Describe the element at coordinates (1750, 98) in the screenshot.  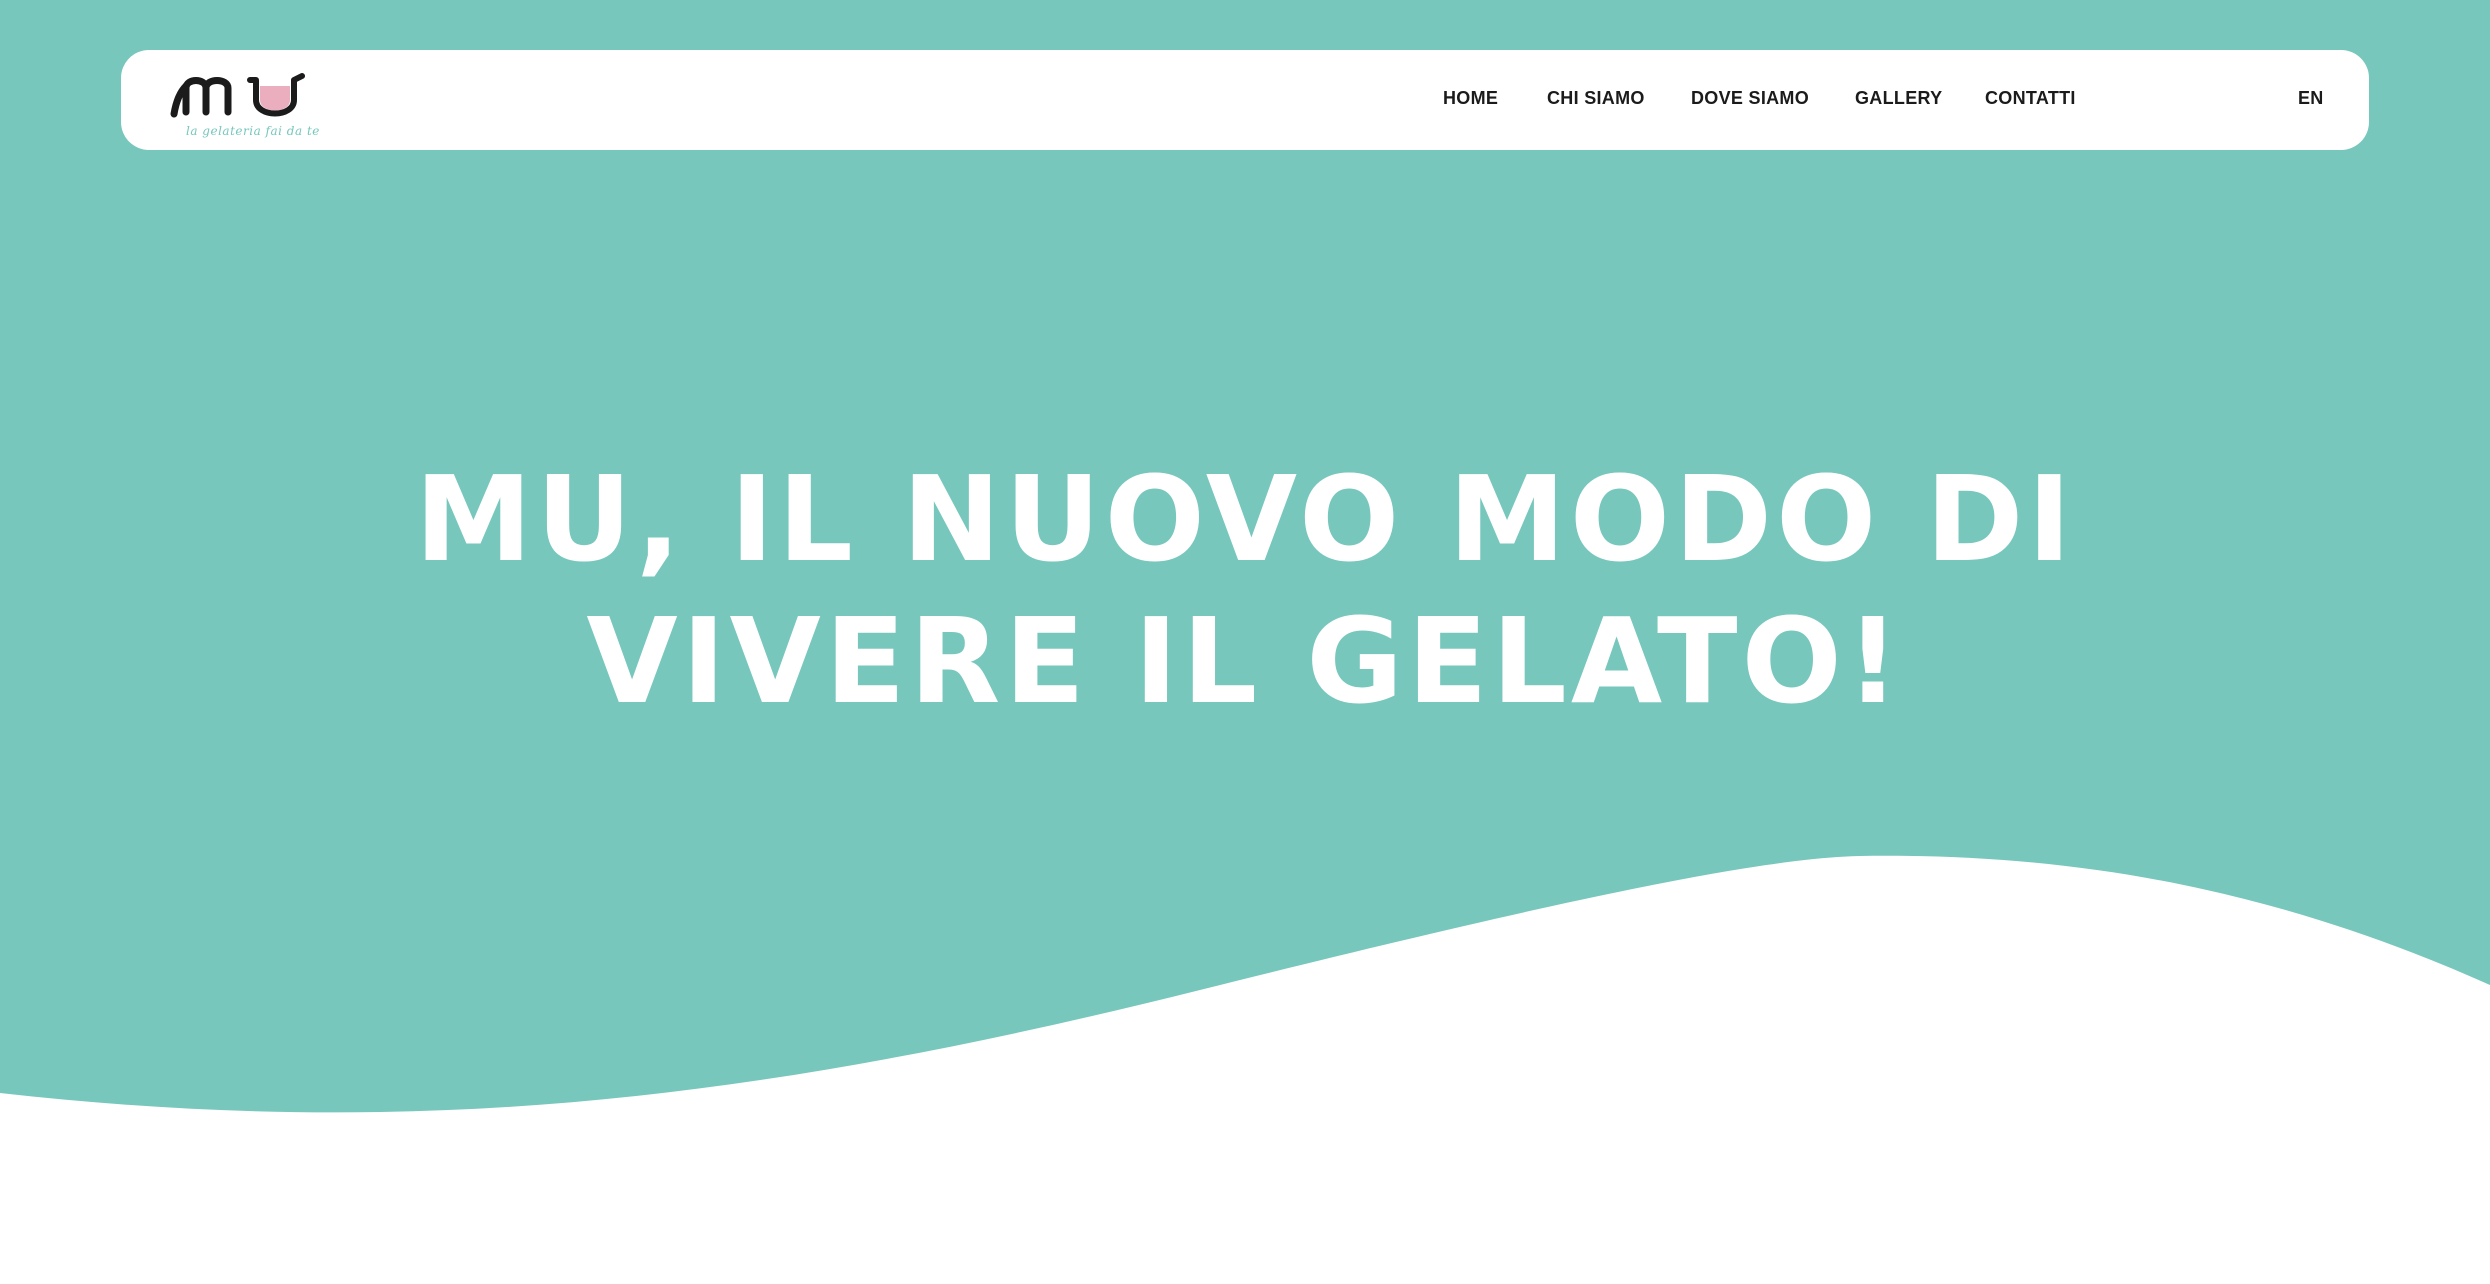
I see `nav-item-dove-siamo: DOVE SIAMO` at that location.